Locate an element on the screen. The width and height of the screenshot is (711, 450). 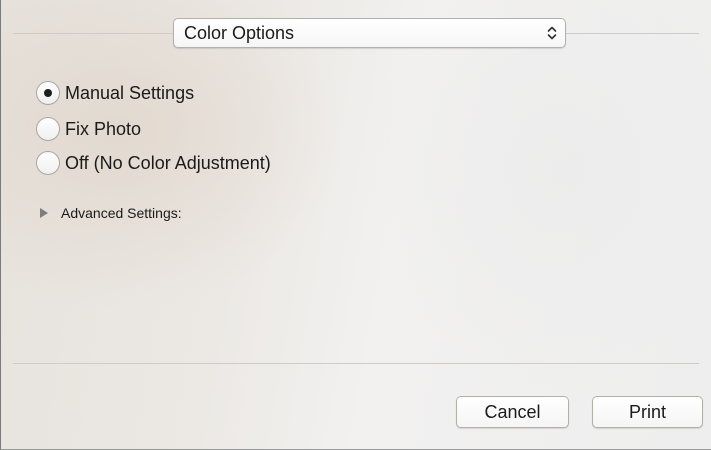
radio-label: Manual Settings is located at coordinates (130, 92).